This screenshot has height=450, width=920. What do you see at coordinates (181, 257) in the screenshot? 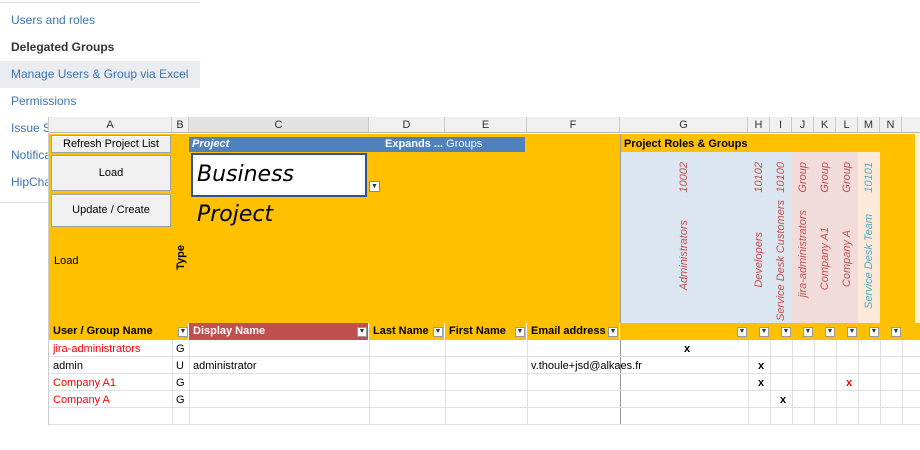
I see `type-label: Type` at bounding box center [181, 257].